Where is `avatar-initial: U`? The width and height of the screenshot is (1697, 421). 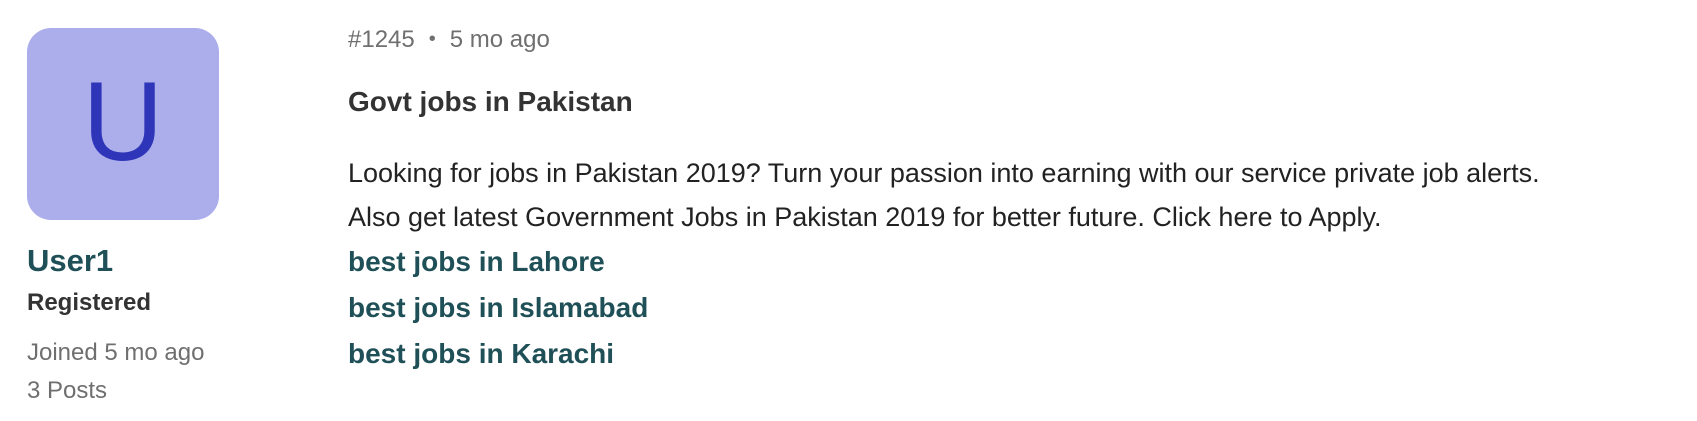 avatar-initial: U is located at coordinates (123, 121).